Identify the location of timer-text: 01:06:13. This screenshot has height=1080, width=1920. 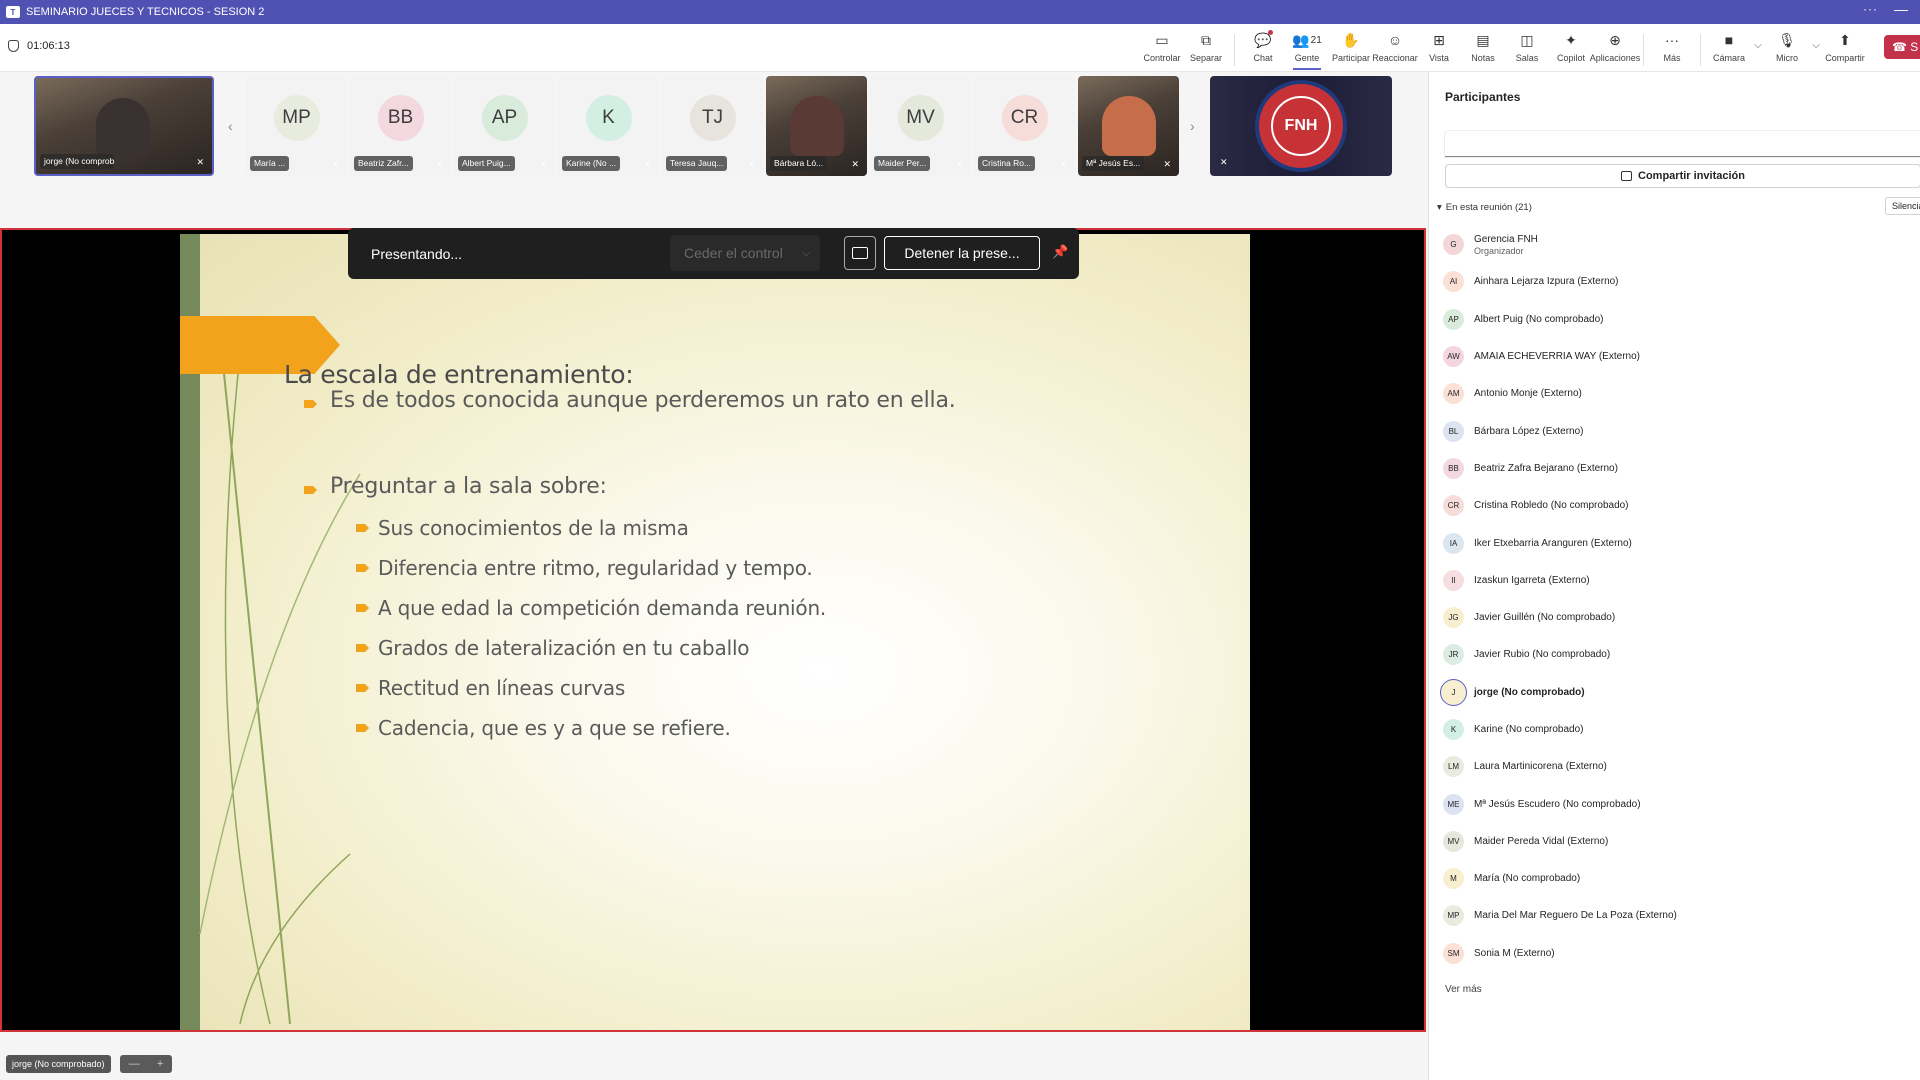
(48, 46).